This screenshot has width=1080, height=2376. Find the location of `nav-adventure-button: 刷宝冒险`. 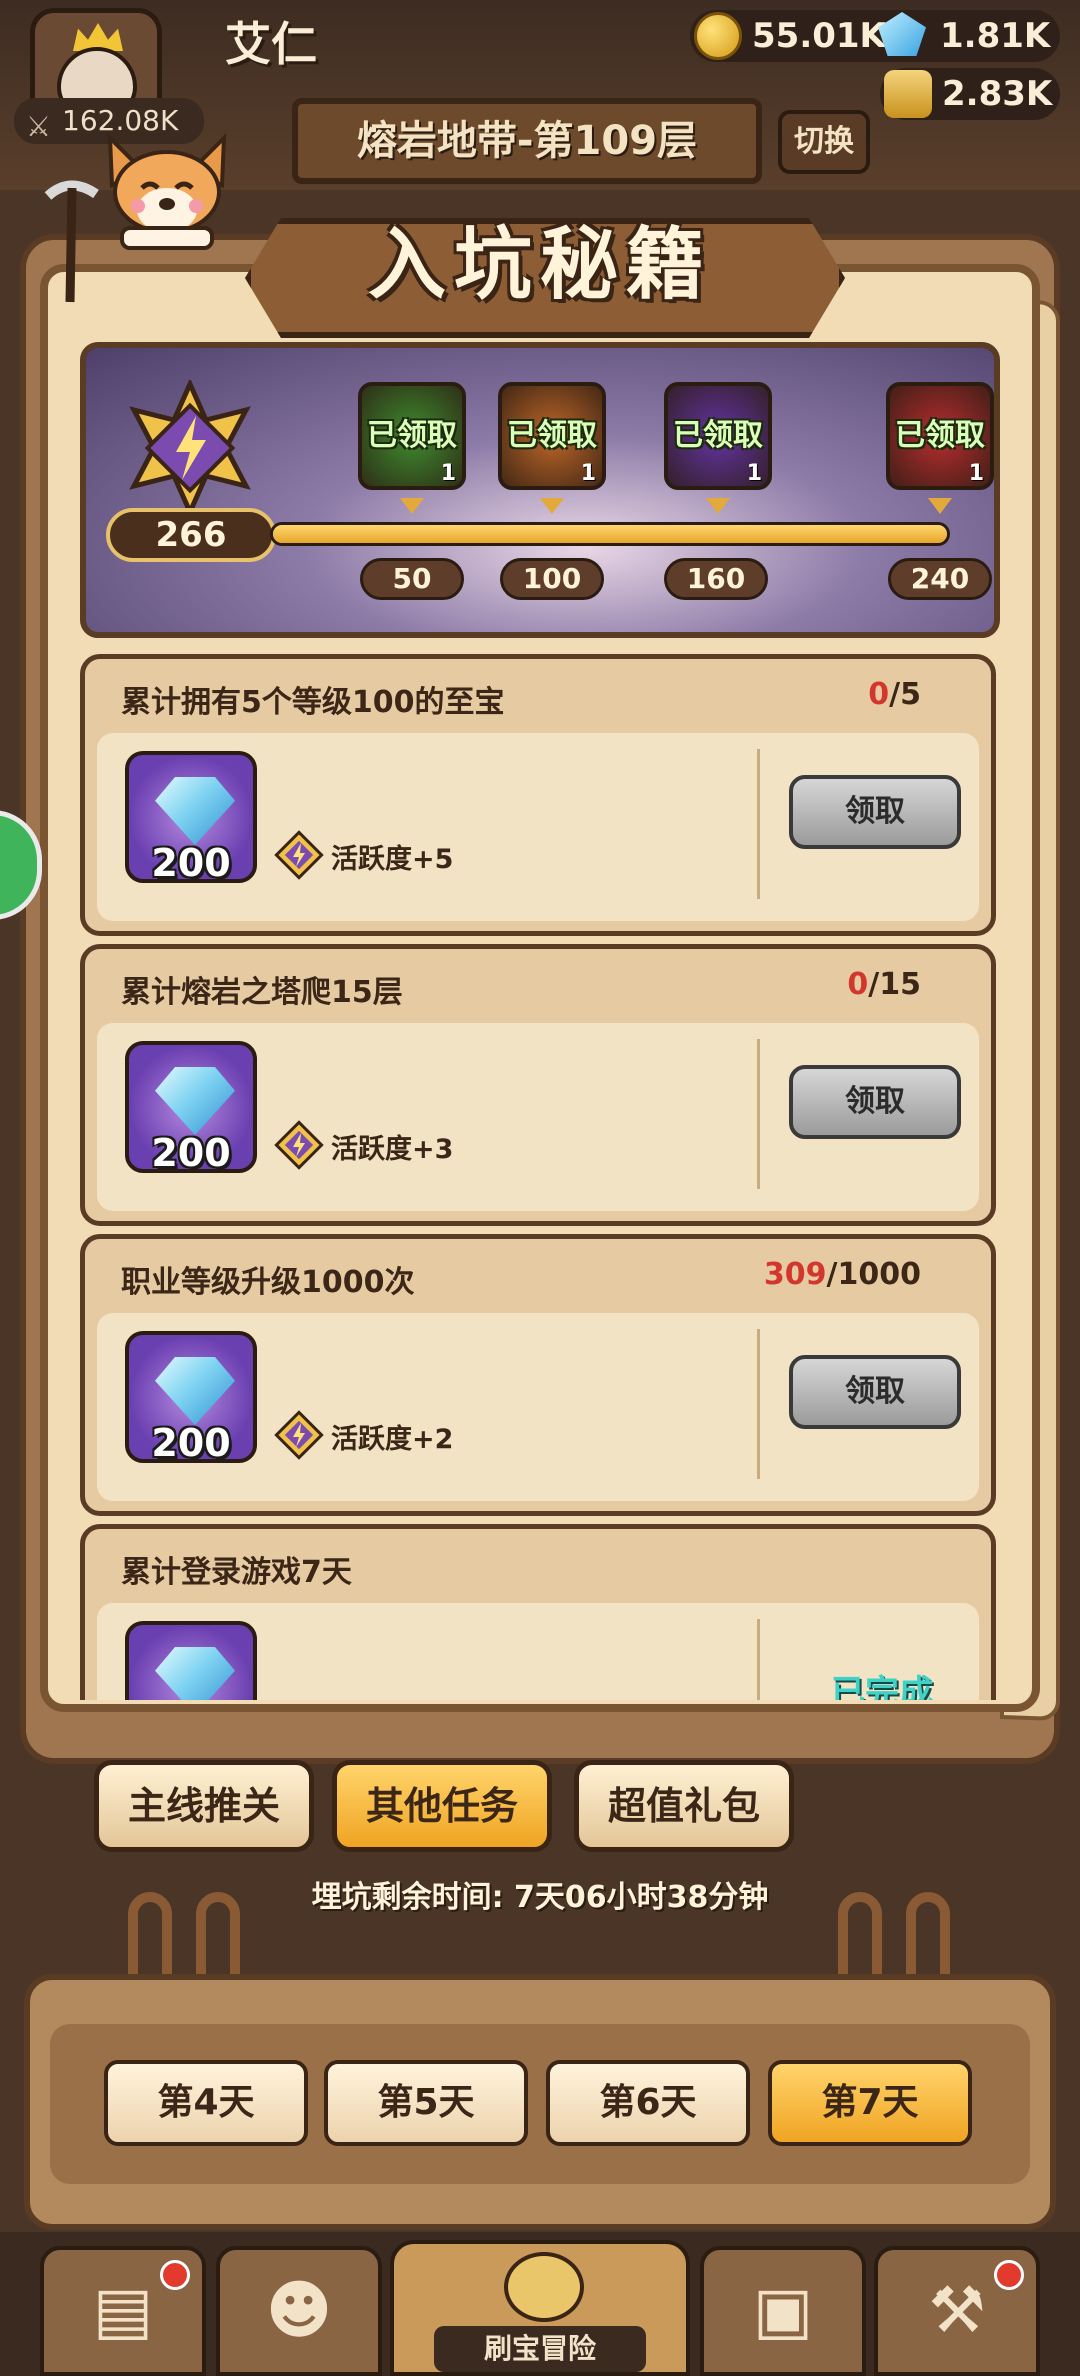

nav-adventure-button: 刷宝冒险 is located at coordinates (540, 2308).